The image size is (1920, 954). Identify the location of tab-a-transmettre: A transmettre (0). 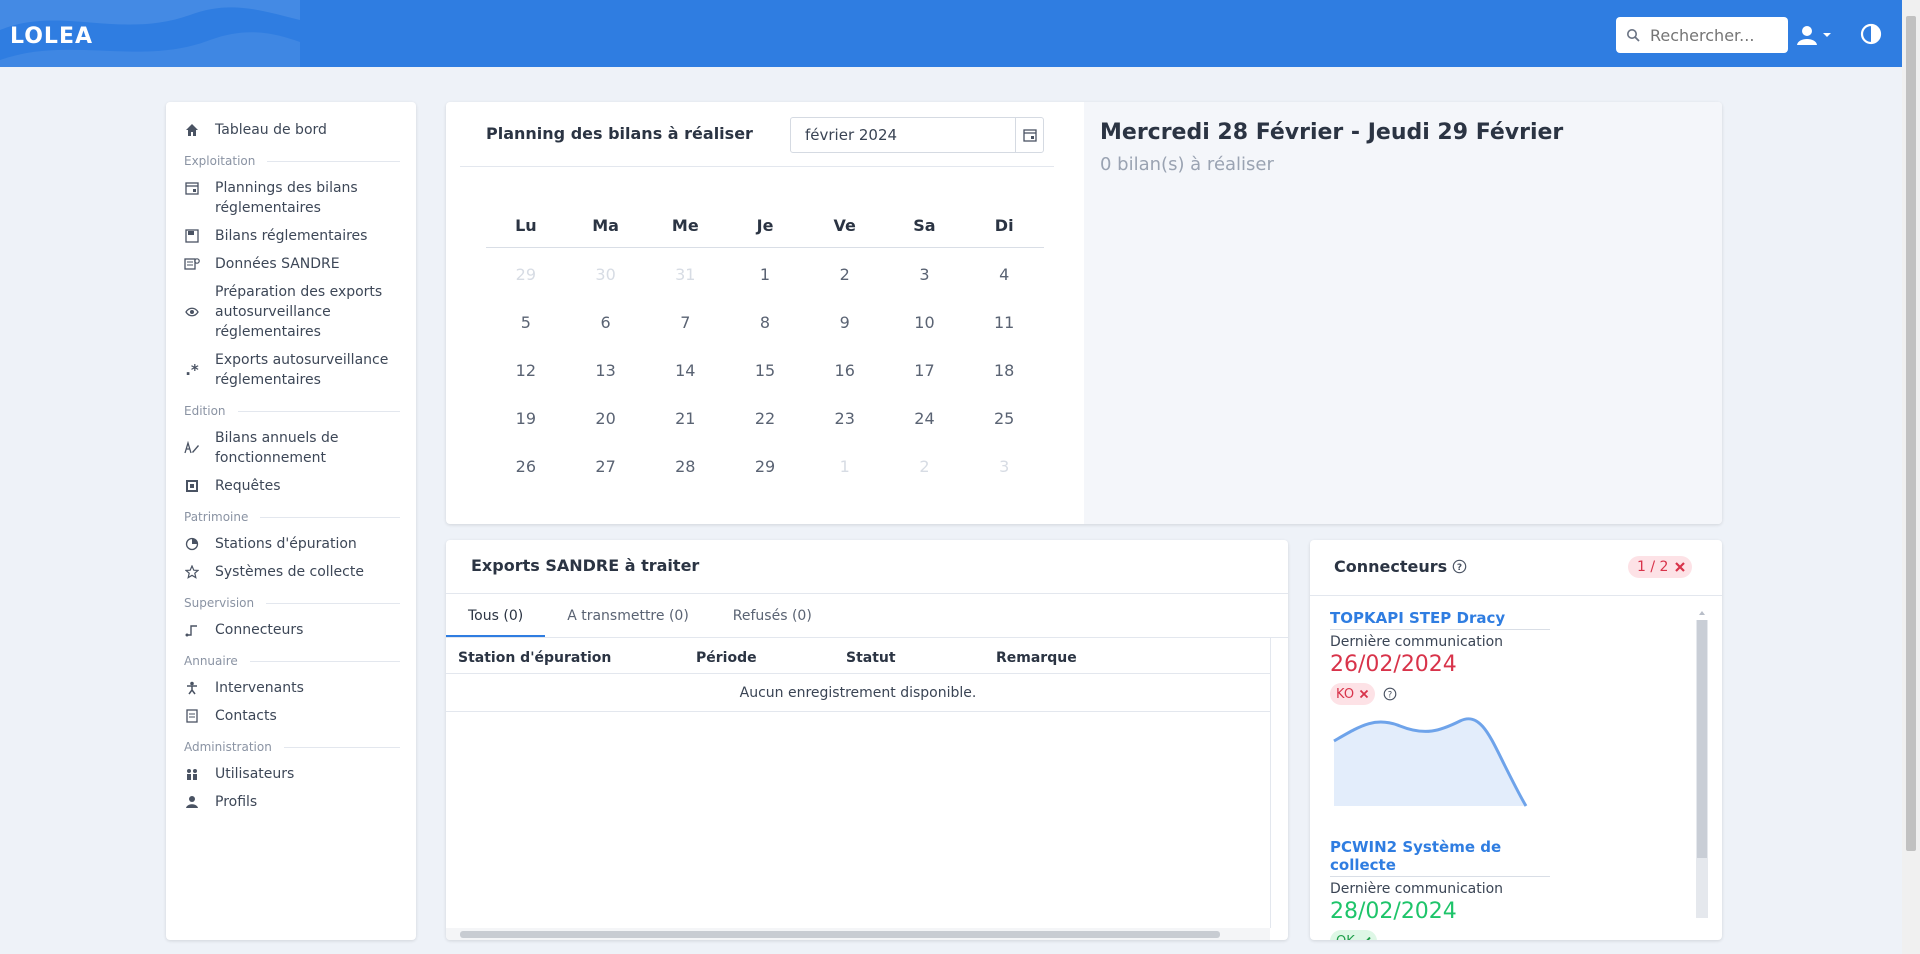
(628, 615).